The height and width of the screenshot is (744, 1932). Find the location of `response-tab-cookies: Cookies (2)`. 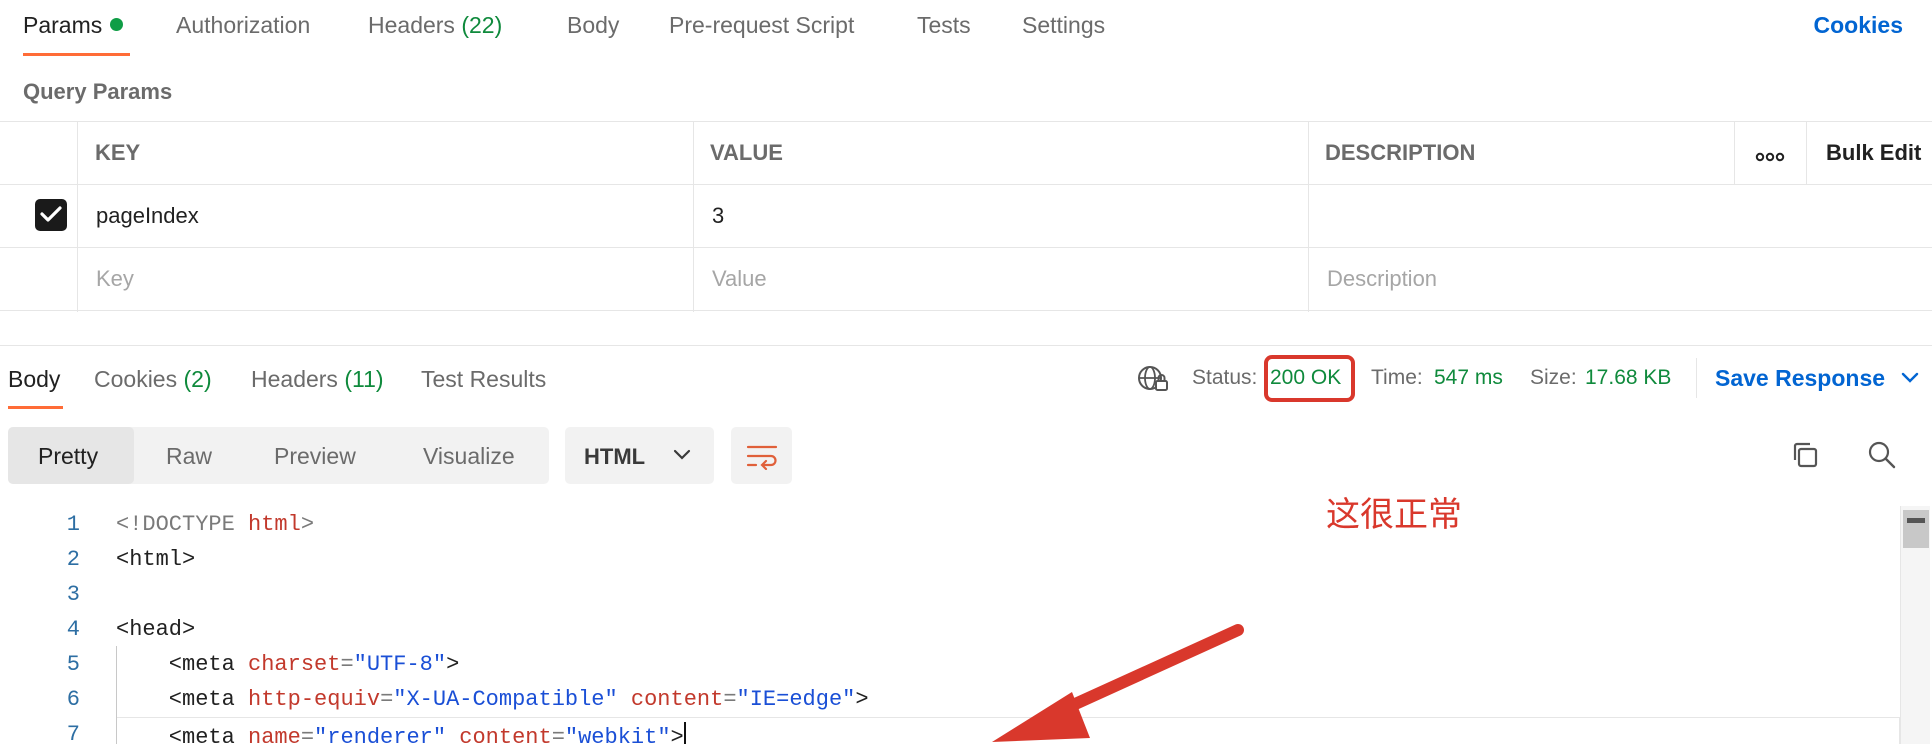

response-tab-cookies: Cookies (2) is located at coordinates (153, 379).